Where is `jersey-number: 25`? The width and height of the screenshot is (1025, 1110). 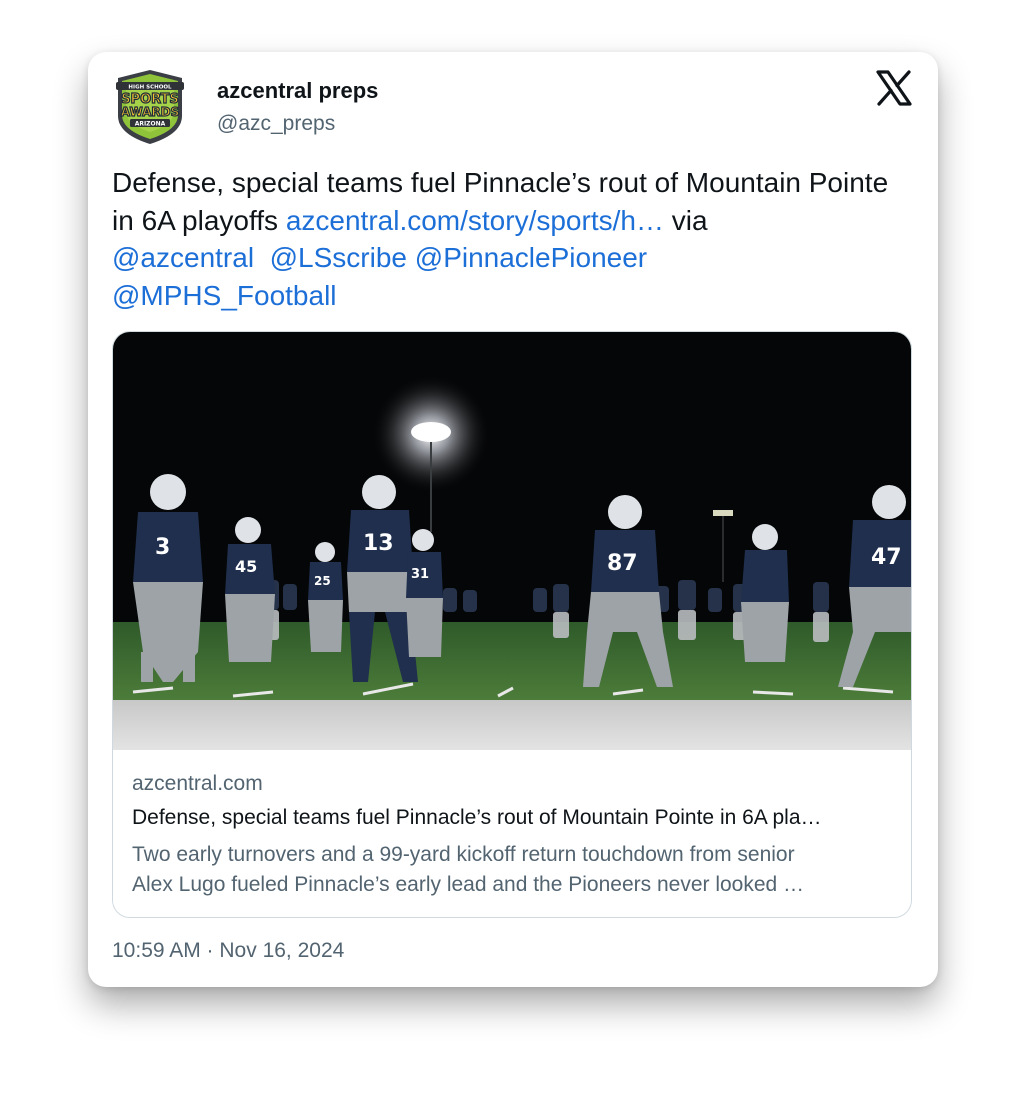
jersey-number: 25 is located at coordinates (322, 581).